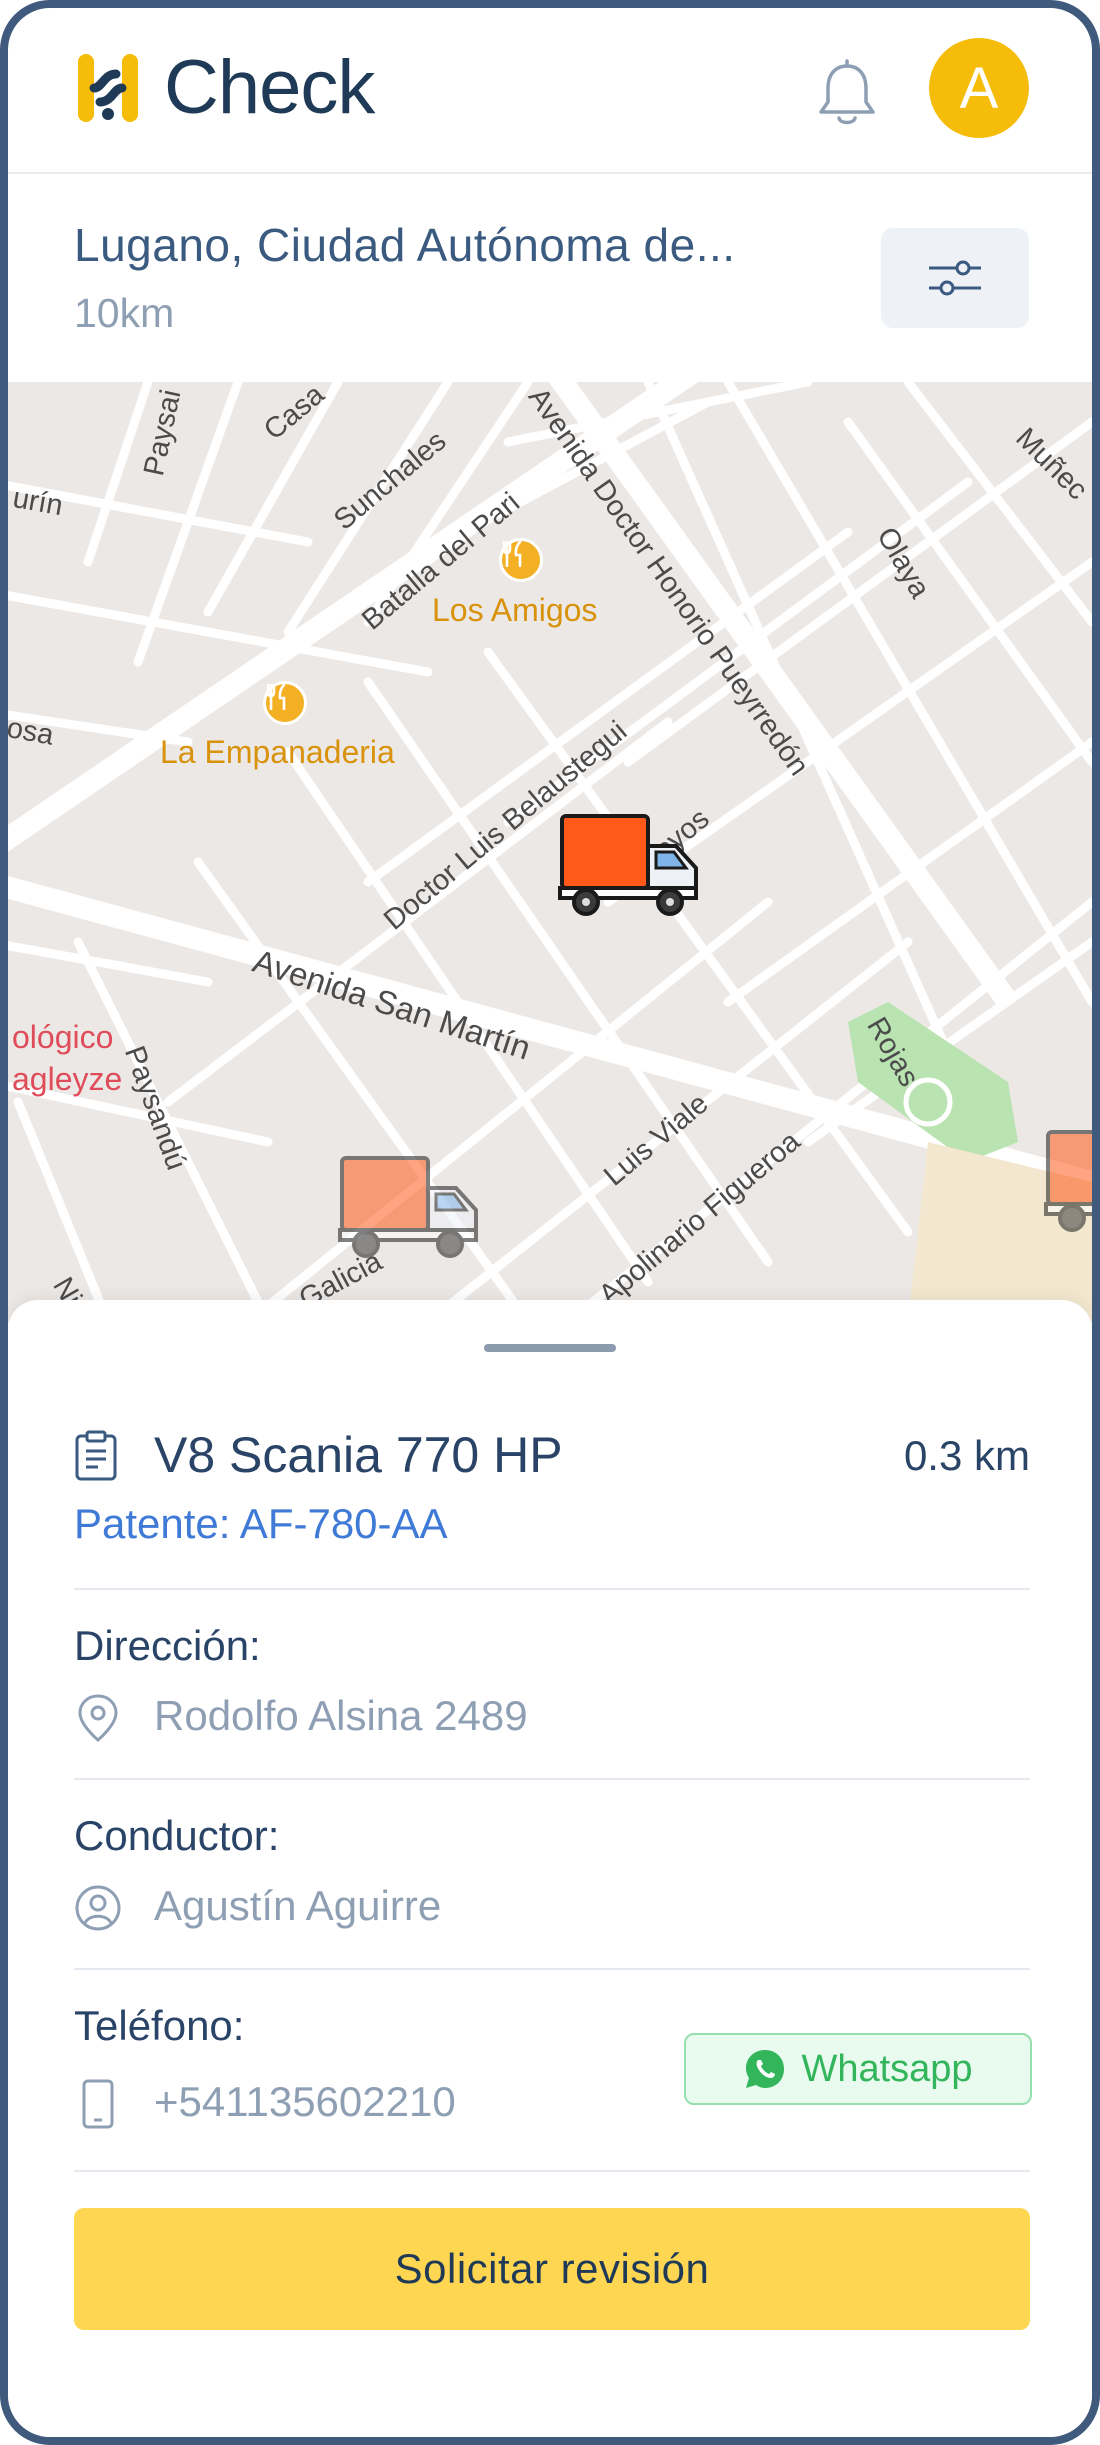  I want to click on driver-value: Agustín Aguirre, so click(298, 1905).